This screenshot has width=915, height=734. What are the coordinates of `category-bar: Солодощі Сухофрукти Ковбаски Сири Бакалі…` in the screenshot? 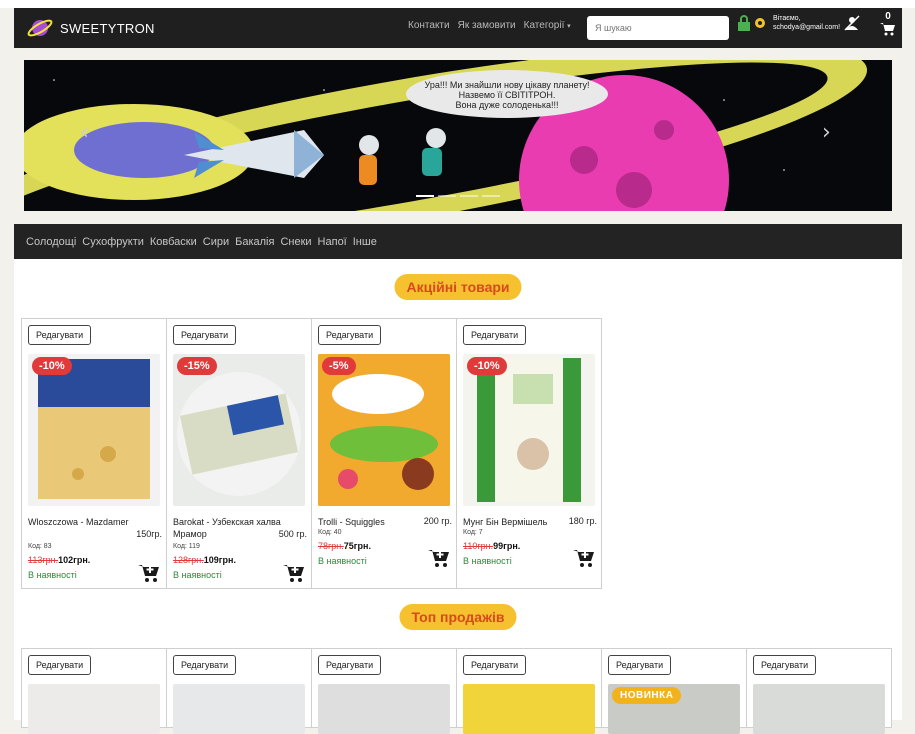 It's located at (458, 241).